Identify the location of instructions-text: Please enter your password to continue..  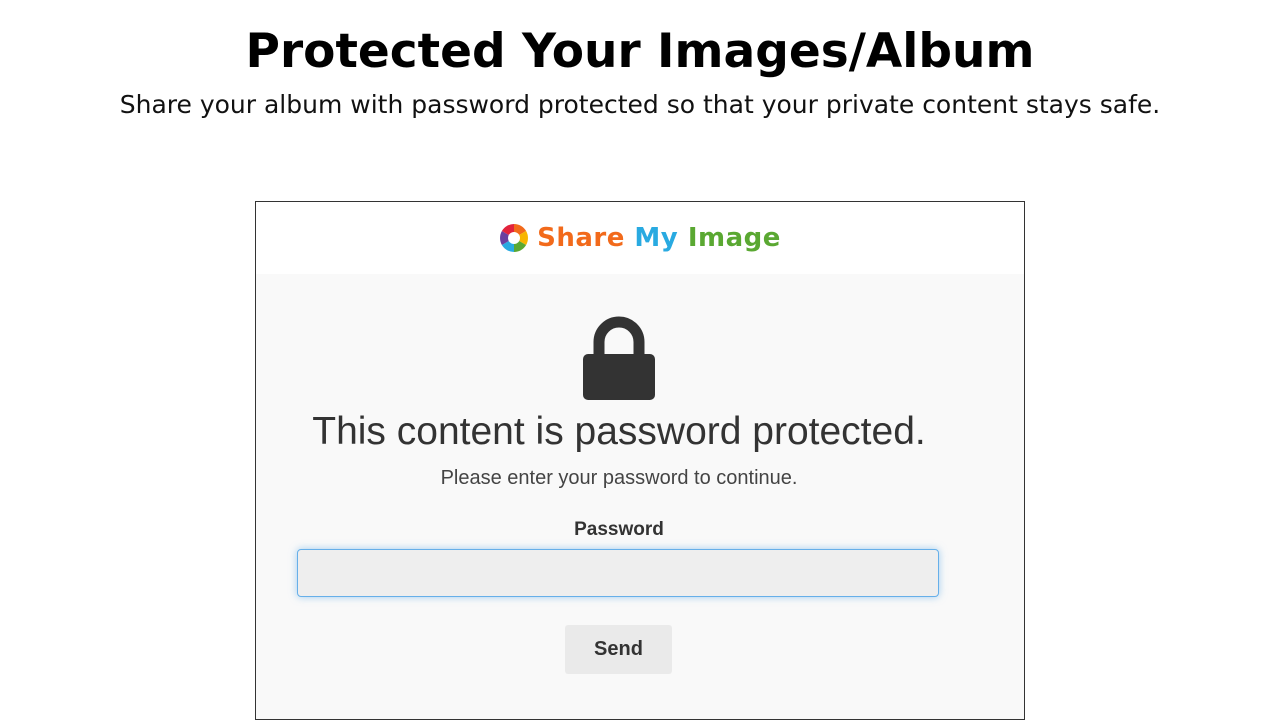
(619, 478).